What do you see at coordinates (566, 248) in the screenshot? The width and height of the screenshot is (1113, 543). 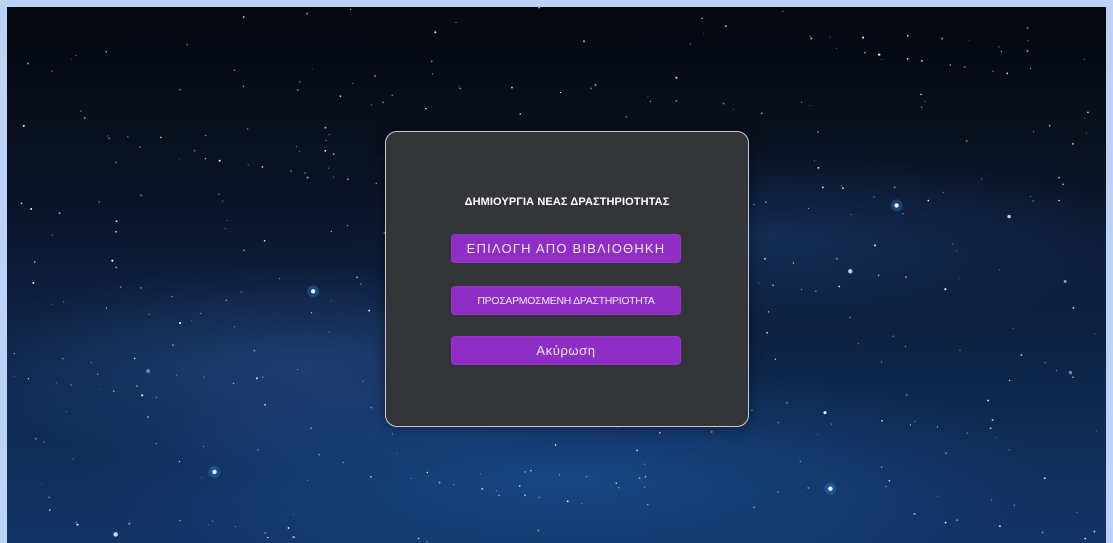 I see `select-from-library-button: ΕΠΙΛΟΓΗ ΑΠΟ ΒΙΒΛΙΟΘΗΚΗ` at bounding box center [566, 248].